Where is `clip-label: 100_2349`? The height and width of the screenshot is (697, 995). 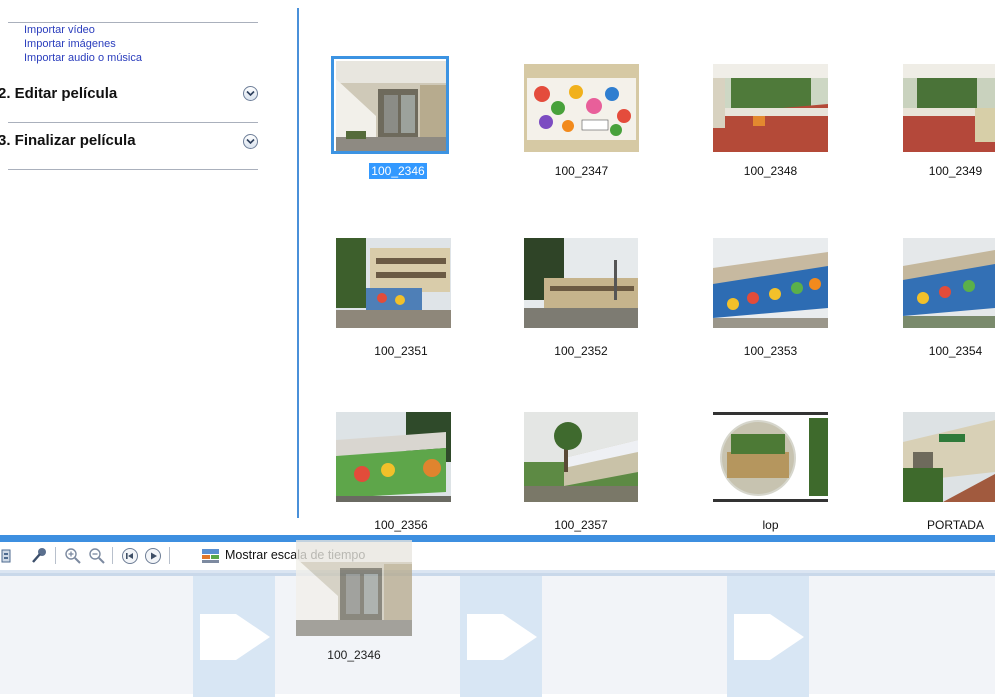
clip-label: 100_2349 is located at coordinates (955, 171).